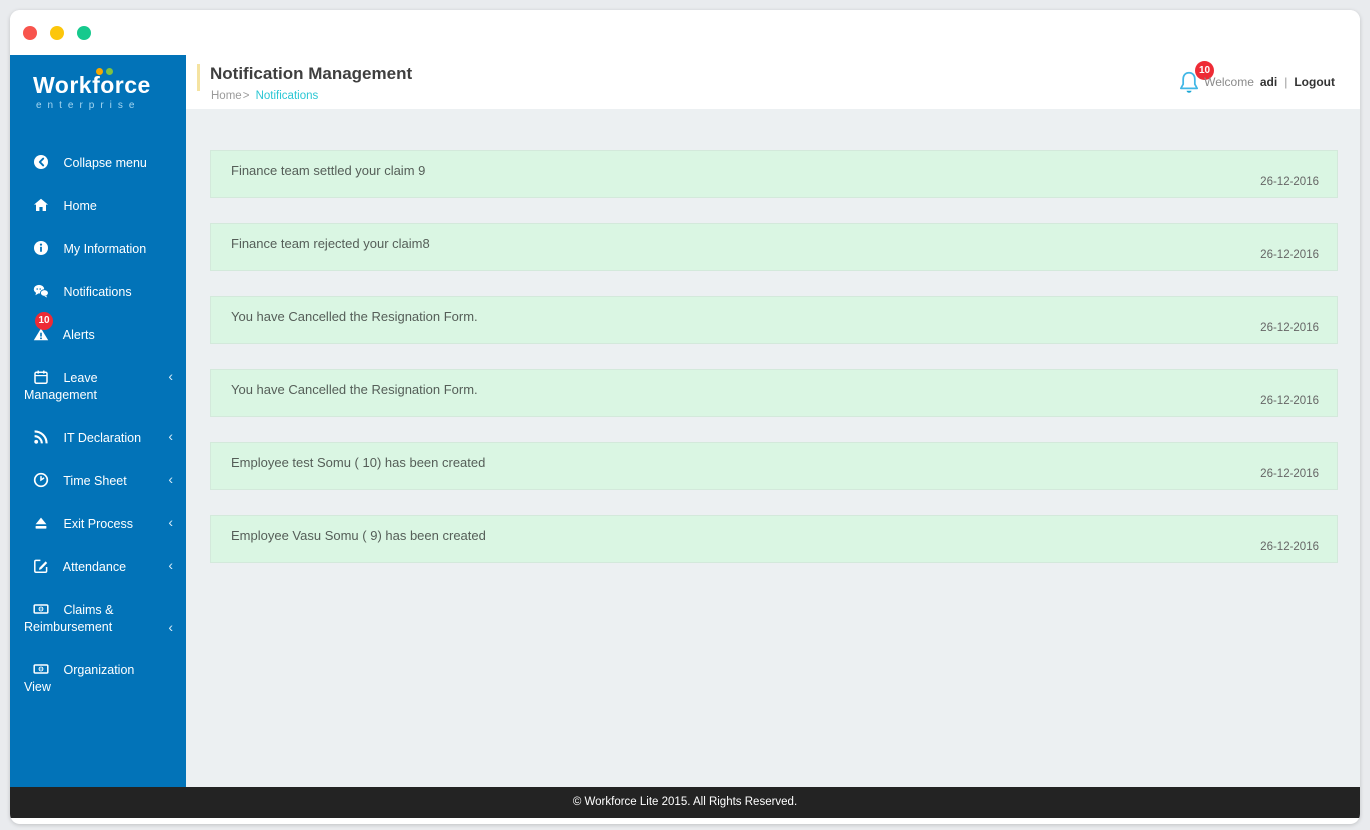 The width and height of the screenshot is (1370, 830). What do you see at coordinates (358, 535) in the screenshot?
I see `notification-message: Employee Vasu Somu ( 9) has been created` at bounding box center [358, 535].